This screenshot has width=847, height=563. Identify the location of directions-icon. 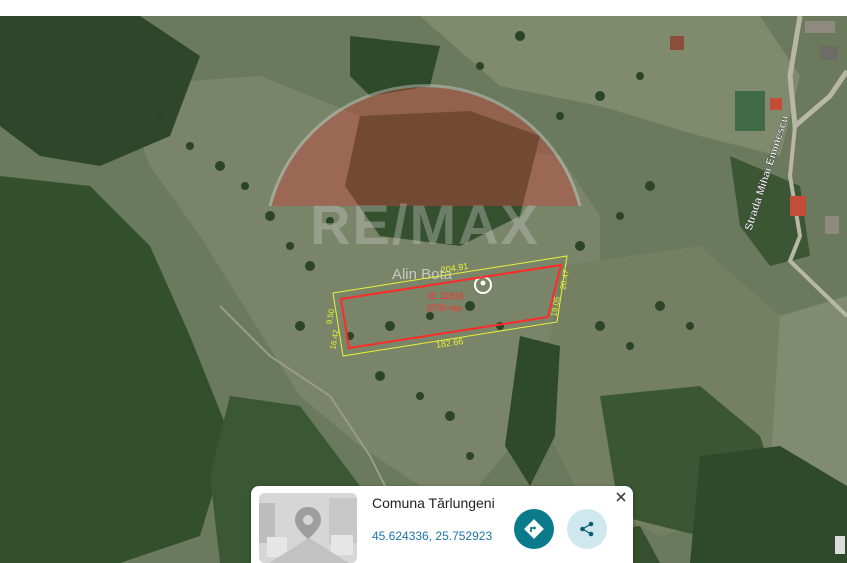
(534, 529).